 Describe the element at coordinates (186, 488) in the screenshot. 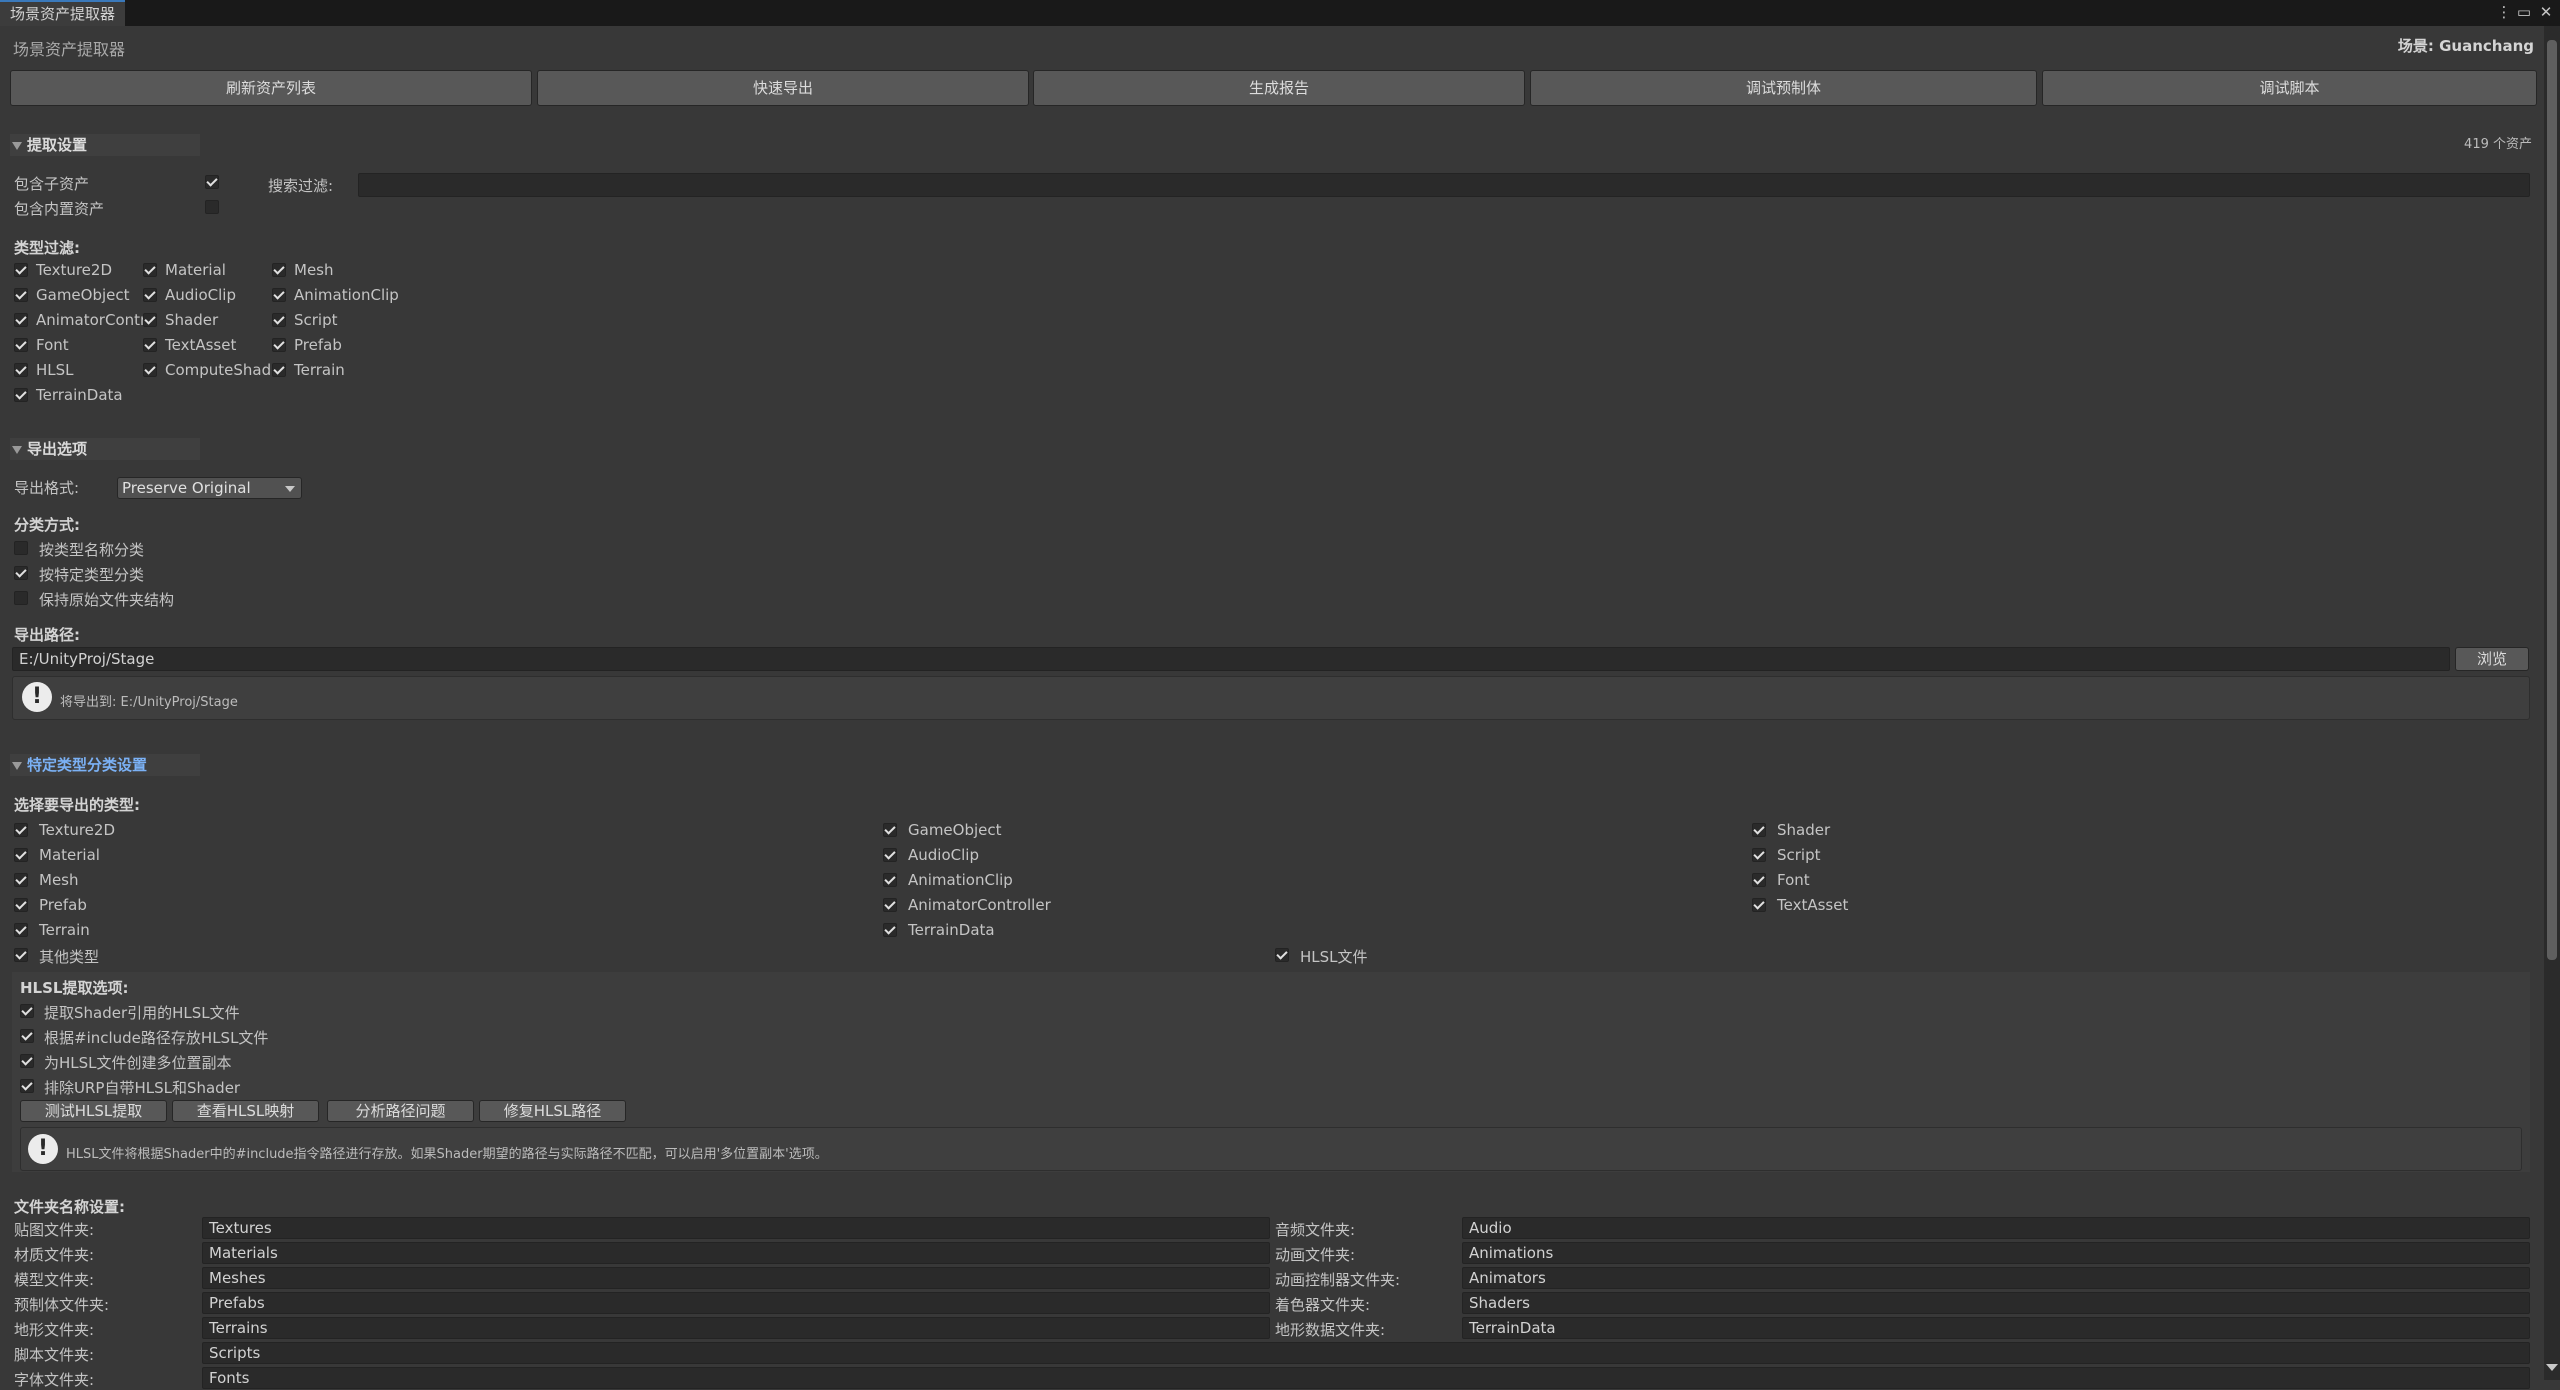

I see `dropdown-value: Preserve Original` at that location.